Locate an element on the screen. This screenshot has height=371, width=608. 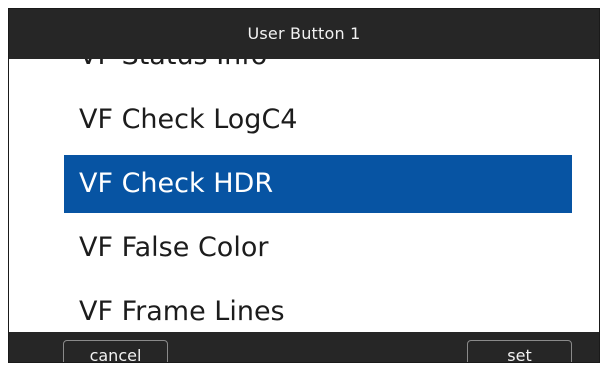
menu-item-vf-status-info: VF Status Info is located at coordinates (304, 73).